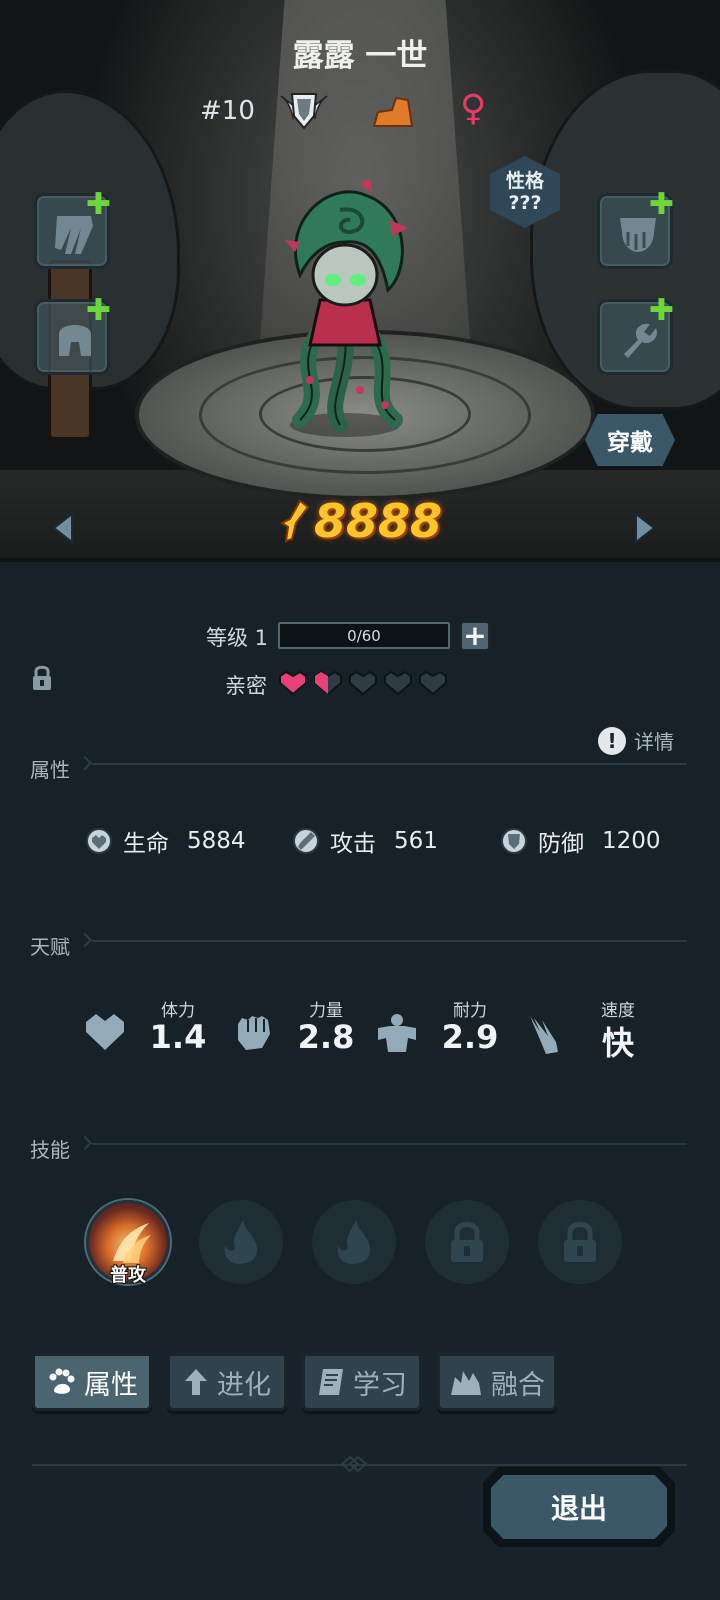 The width and height of the screenshot is (720, 1600). What do you see at coordinates (466, 1383) in the screenshot?
I see `fusion-icon` at bounding box center [466, 1383].